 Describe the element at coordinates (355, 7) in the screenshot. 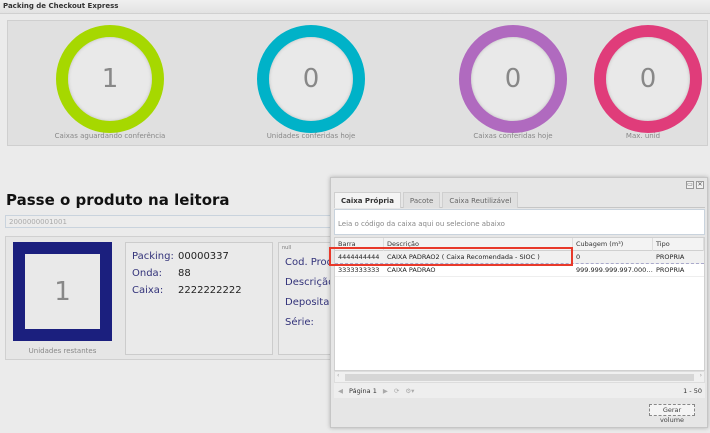

I see `window-title: Packing de Checkout Express` at that location.